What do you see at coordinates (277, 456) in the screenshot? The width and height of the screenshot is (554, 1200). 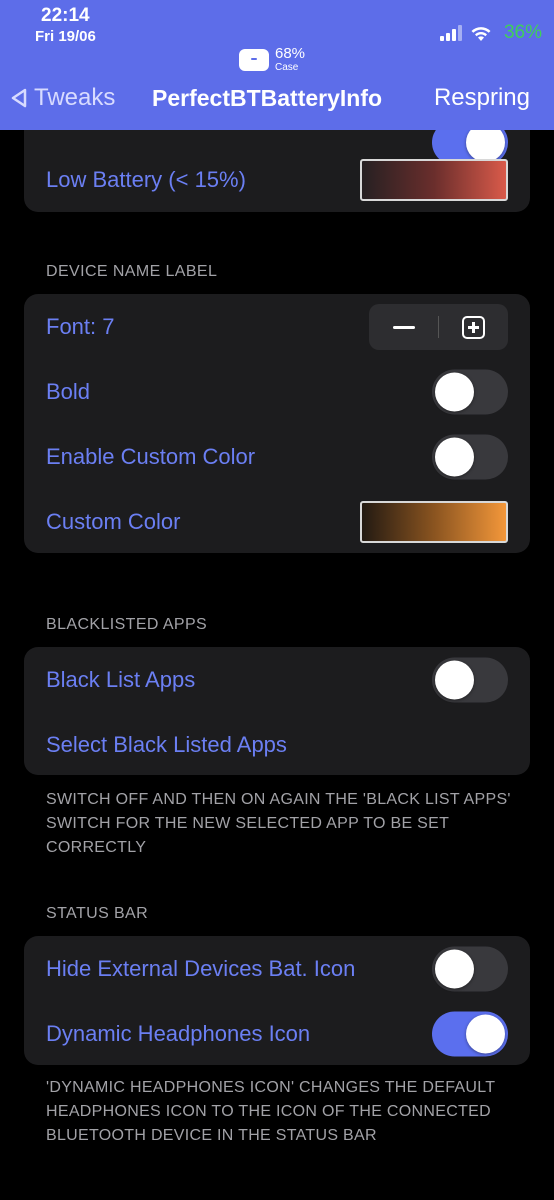 I see `enable-custom-color-row: Enable Custom Color` at bounding box center [277, 456].